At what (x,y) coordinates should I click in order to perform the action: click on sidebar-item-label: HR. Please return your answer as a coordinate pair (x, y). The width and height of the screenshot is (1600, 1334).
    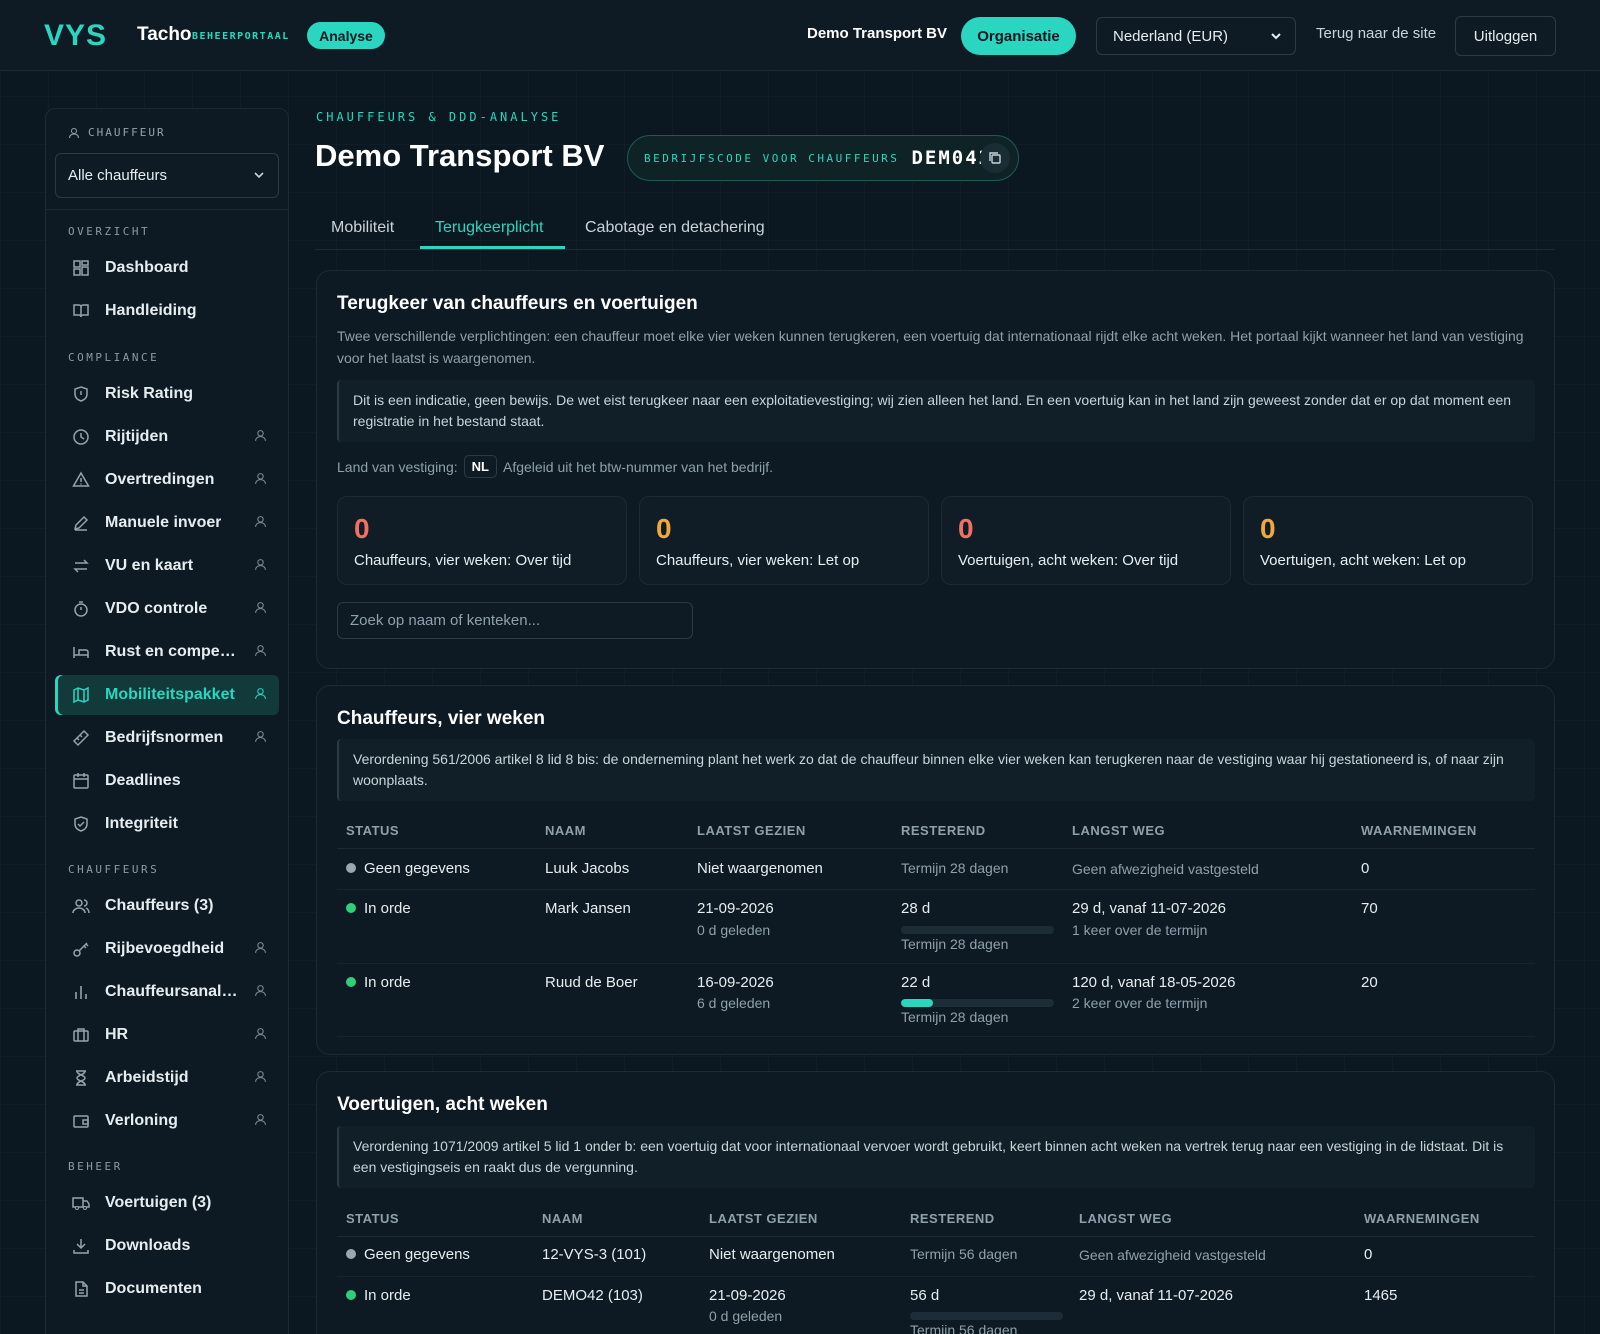
    Looking at the image, I should click on (117, 1034).